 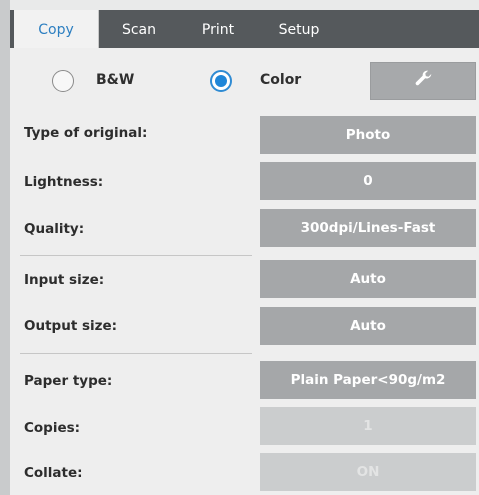 I want to click on copies-label: Copies:, so click(x=52, y=428).